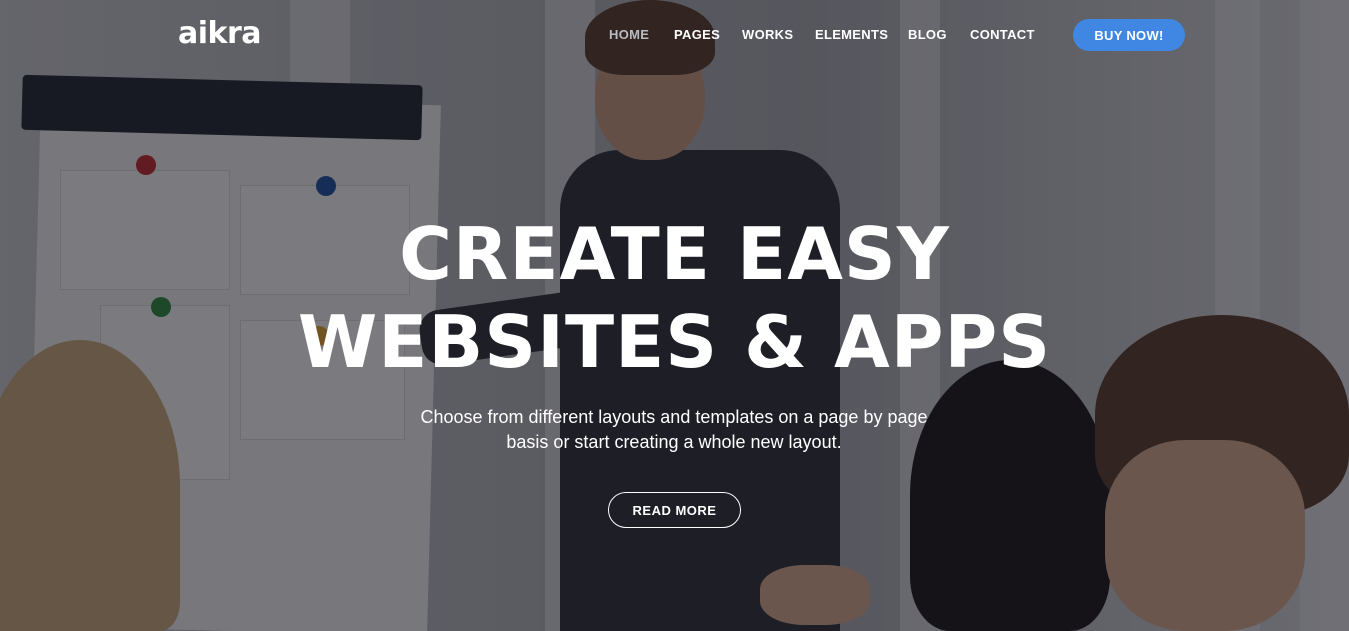 The image size is (1349, 631). Describe the element at coordinates (674, 510) in the screenshot. I see `read-more-button: READ MORE` at that location.